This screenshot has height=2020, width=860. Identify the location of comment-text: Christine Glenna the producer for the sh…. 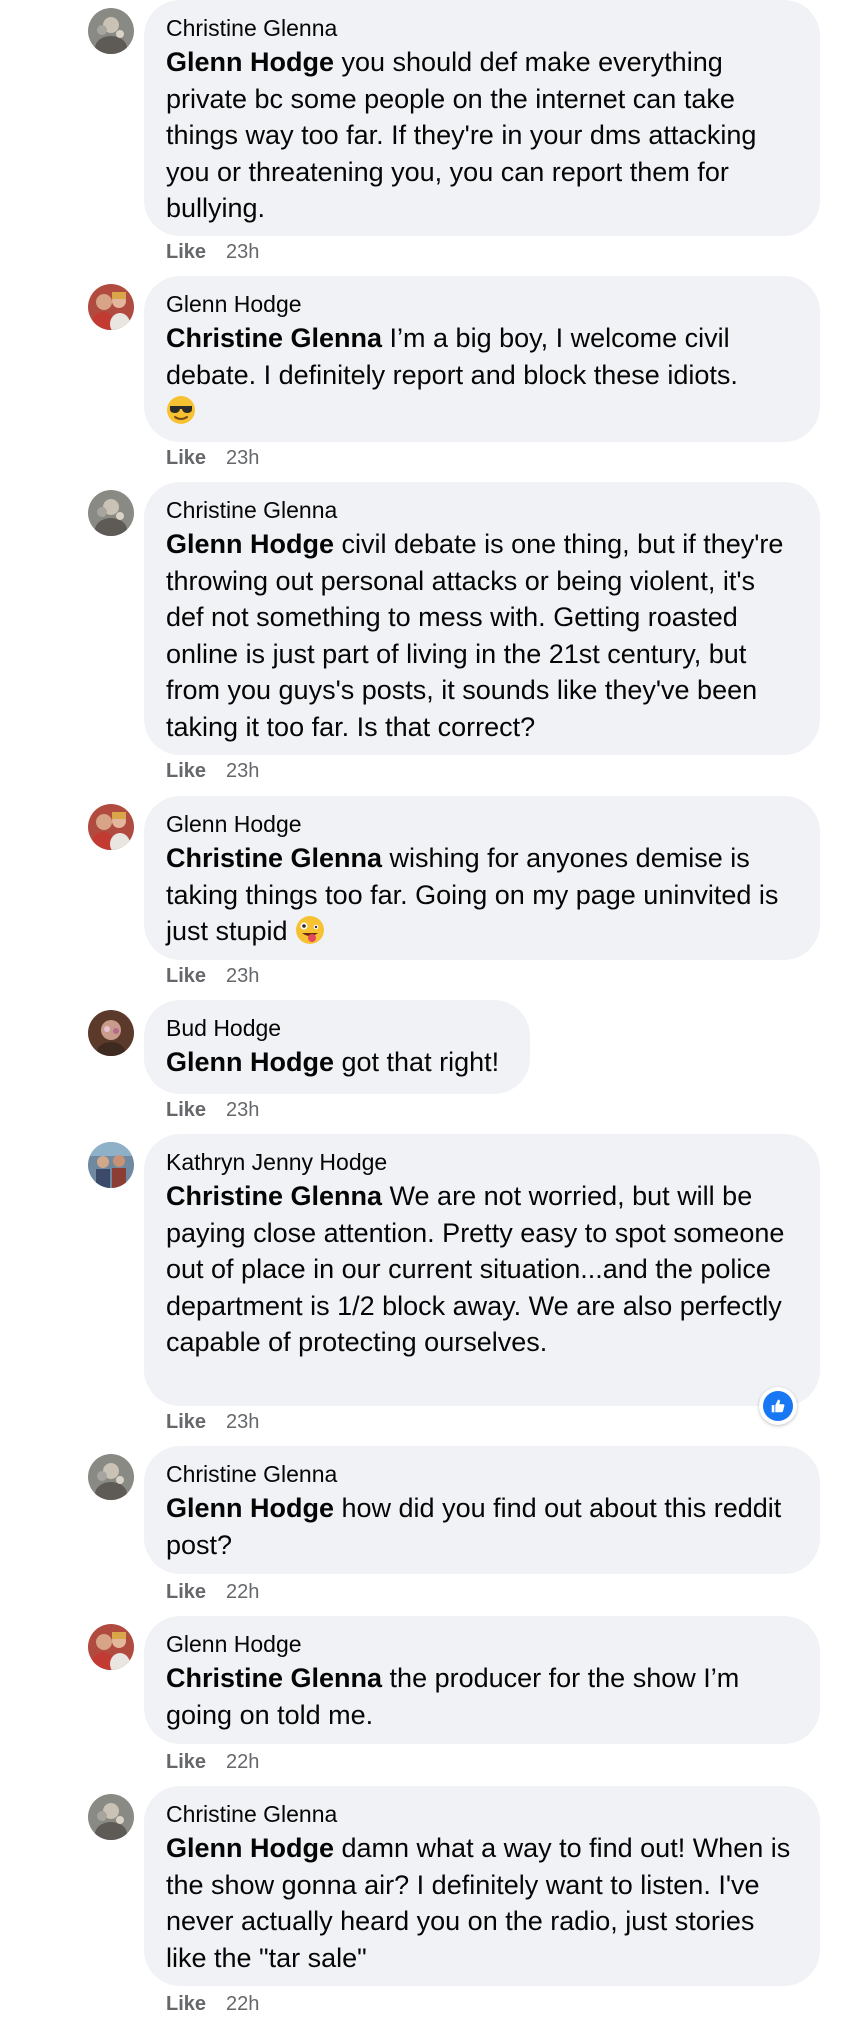
(482, 1696).